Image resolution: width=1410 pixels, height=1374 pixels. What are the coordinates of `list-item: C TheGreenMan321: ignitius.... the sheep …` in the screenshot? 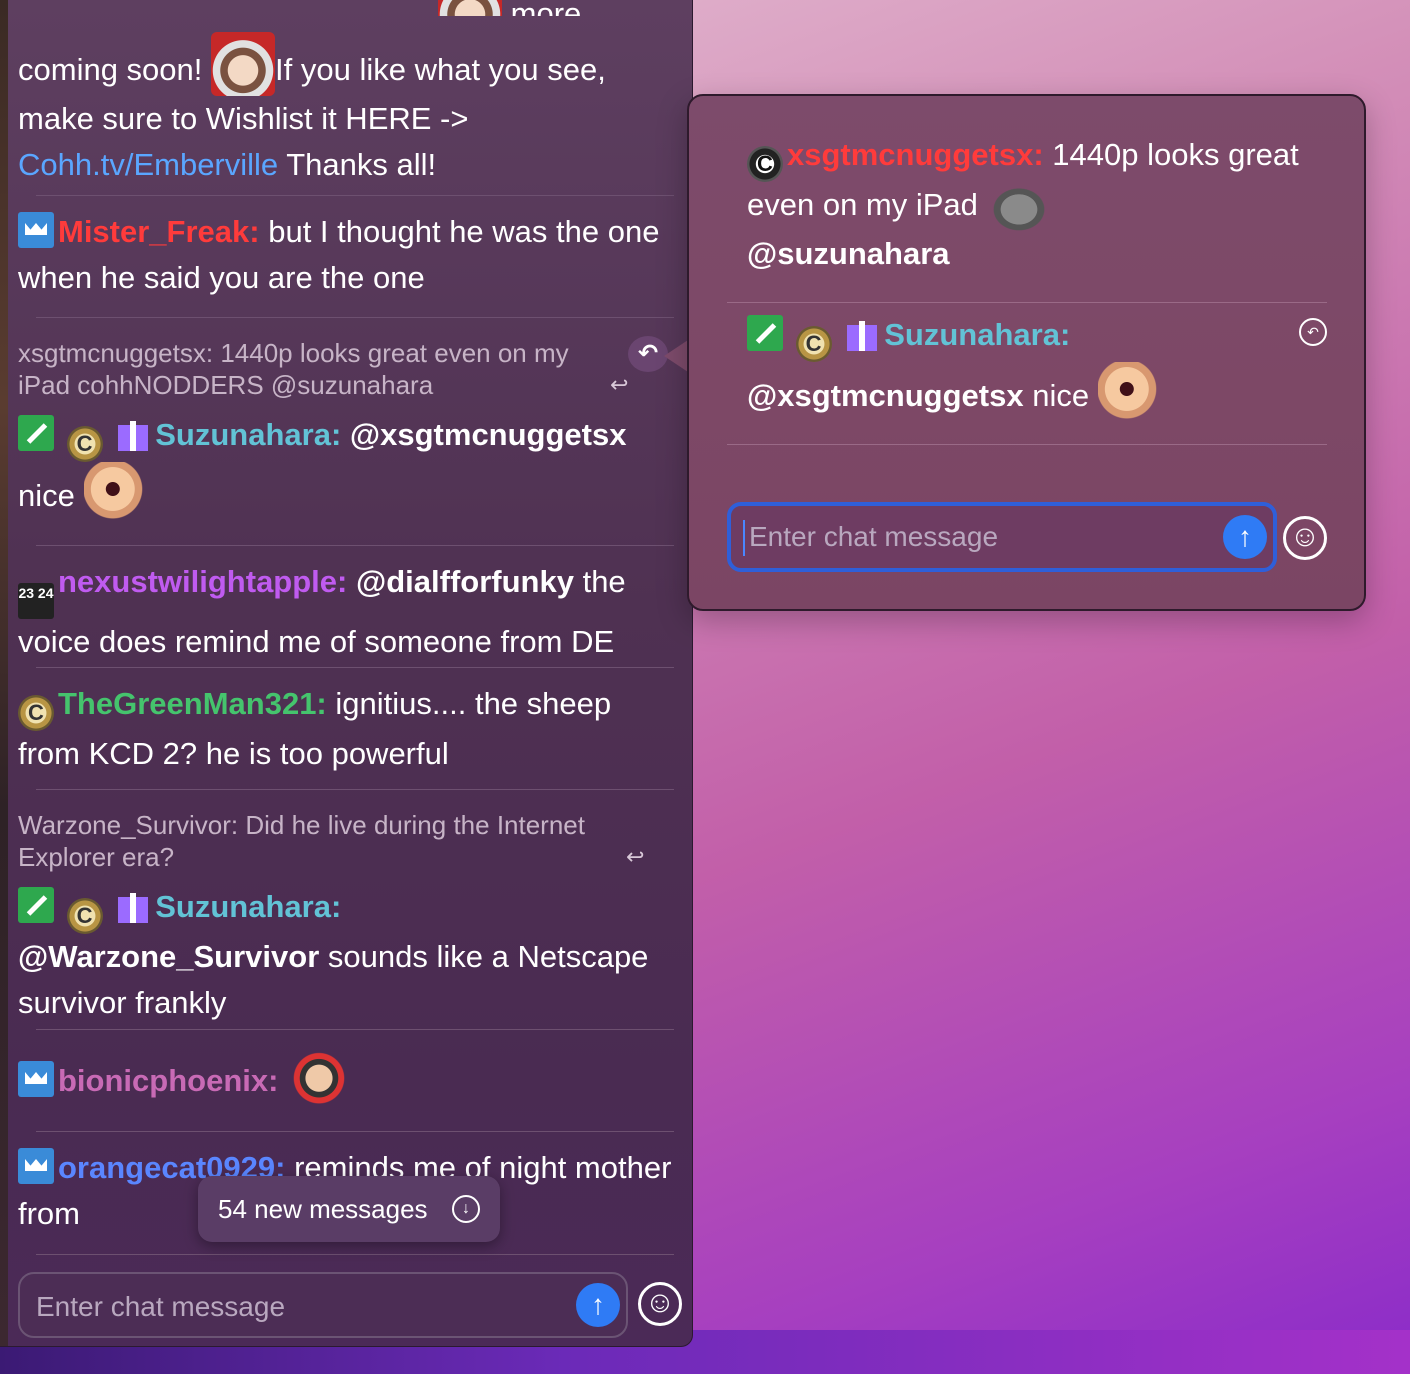 It's located at (346, 729).